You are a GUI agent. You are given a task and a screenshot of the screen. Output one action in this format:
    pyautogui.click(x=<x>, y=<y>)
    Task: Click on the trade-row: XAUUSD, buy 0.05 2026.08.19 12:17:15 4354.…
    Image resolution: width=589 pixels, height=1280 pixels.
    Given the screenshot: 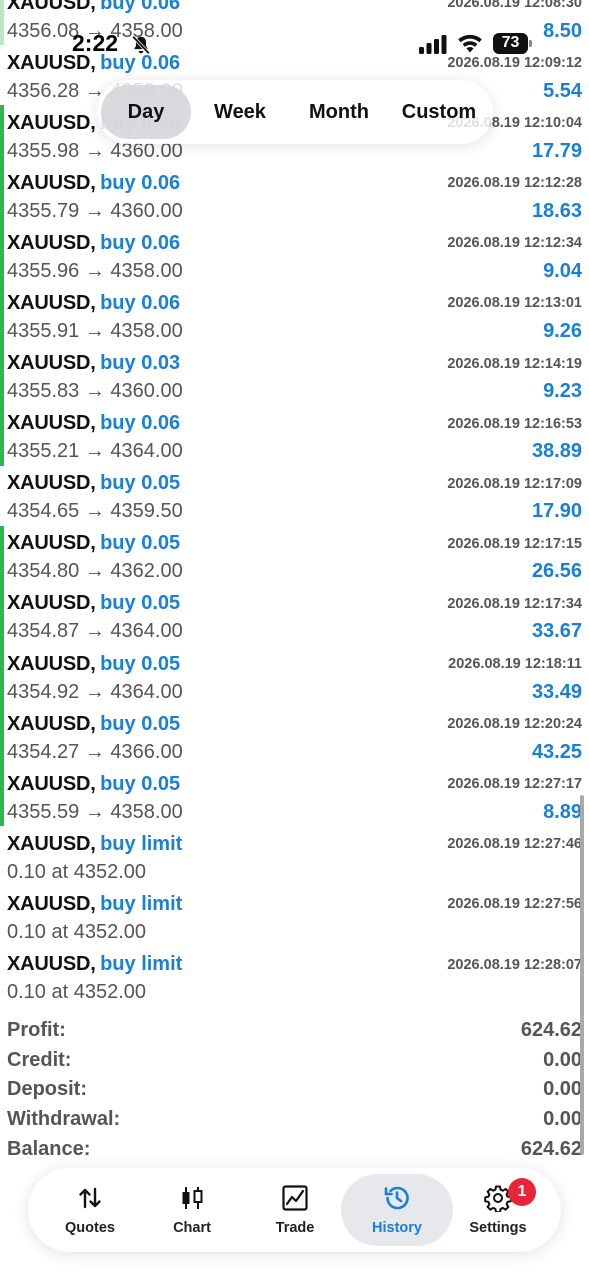 What is the action you would take?
    pyautogui.click(x=294, y=555)
    